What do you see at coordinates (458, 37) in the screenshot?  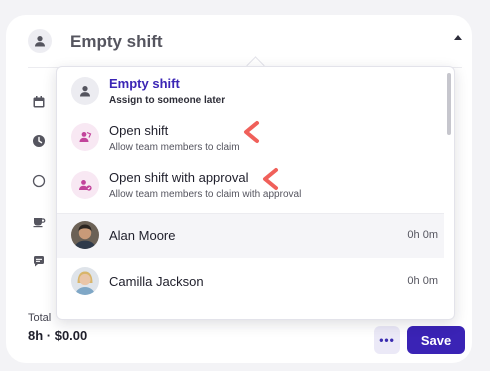 I see `chevron-up-icon` at bounding box center [458, 37].